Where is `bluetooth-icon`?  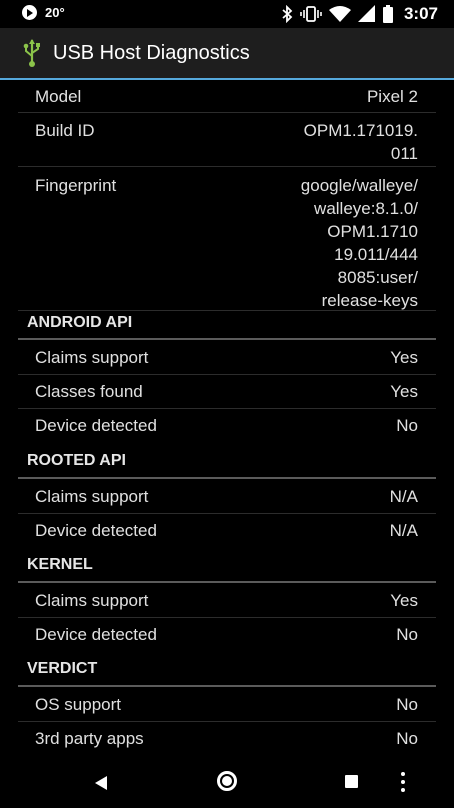 bluetooth-icon is located at coordinates (287, 14).